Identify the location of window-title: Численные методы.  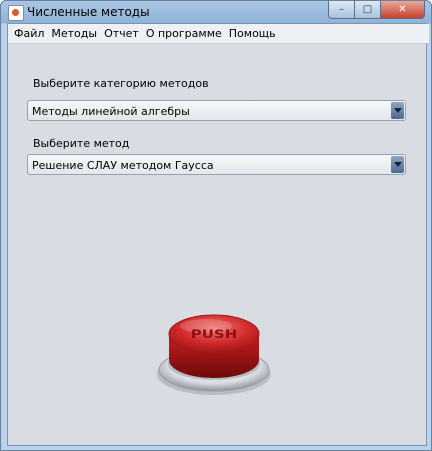
(88, 12).